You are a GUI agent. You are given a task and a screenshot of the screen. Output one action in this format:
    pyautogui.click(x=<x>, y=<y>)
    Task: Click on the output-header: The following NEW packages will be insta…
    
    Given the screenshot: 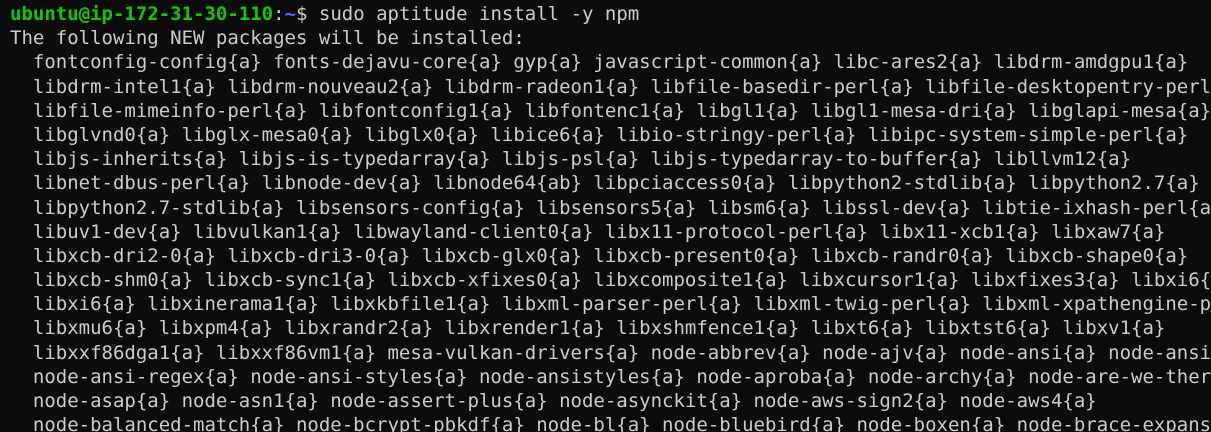 What is the action you would take?
    pyautogui.click(x=267, y=38)
    